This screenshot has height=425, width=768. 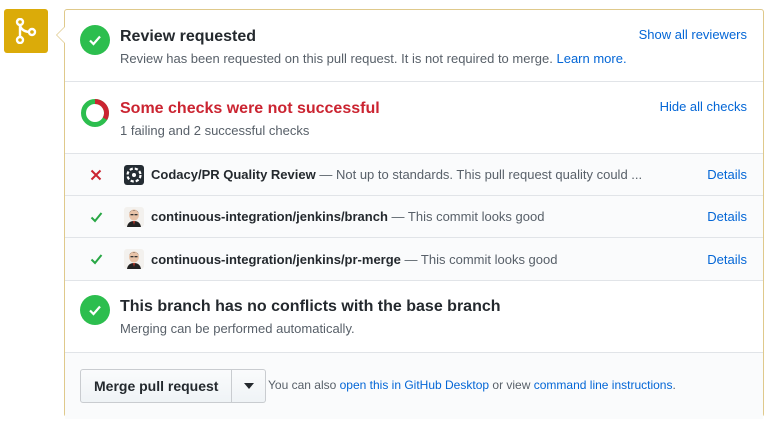 I want to click on check-context: Codacy/PR Quality Review, so click(x=233, y=174).